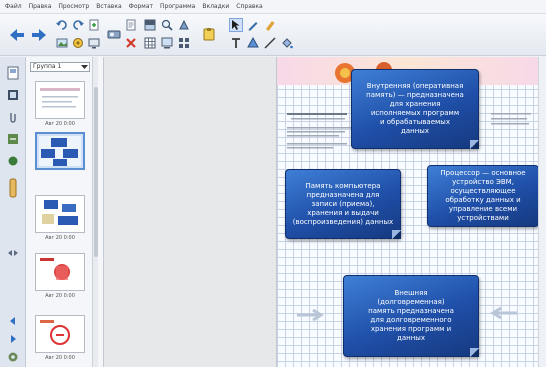 The height and width of the screenshot is (367, 546). I want to click on image-icon, so click(62, 43).